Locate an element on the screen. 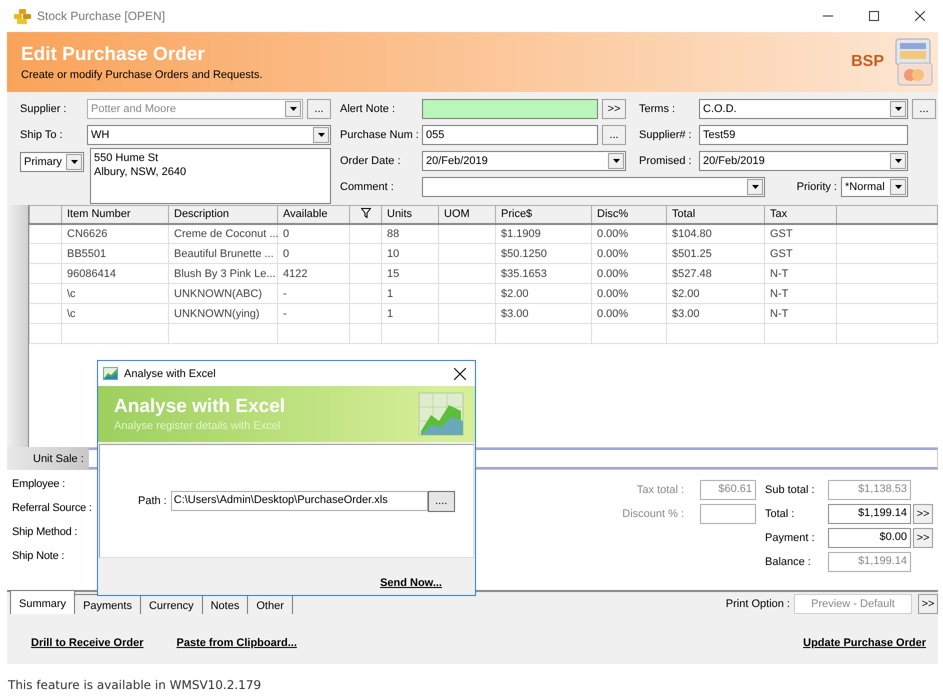  column-header: Units is located at coordinates (410, 215).